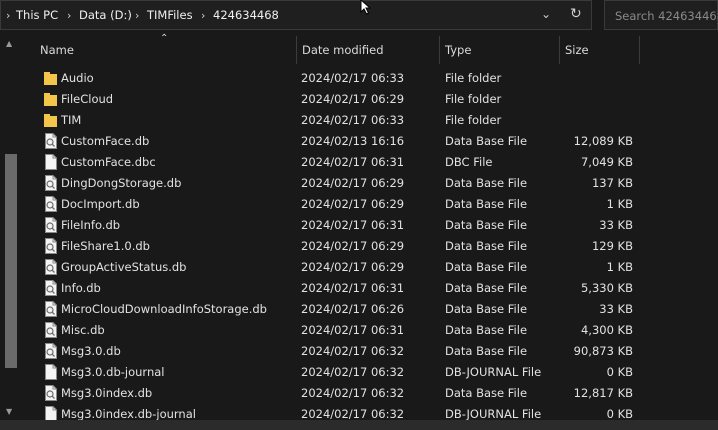 The height and width of the screenshot is (430, 718). What do you see at coordinates (9, 43) in the screenshot?
I see `scroll-up-icon: ▲` at bounding box center [9, 43].